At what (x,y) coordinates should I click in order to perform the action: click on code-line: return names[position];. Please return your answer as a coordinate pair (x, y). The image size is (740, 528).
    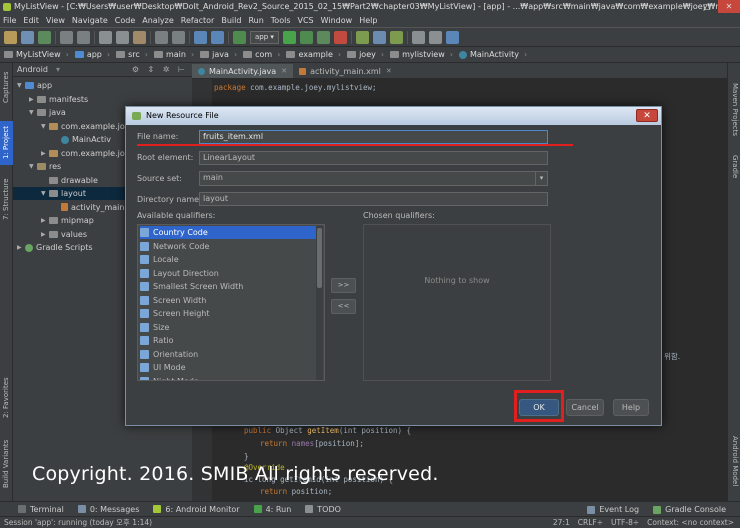
    Looking at the image, I should click on (312, 443).